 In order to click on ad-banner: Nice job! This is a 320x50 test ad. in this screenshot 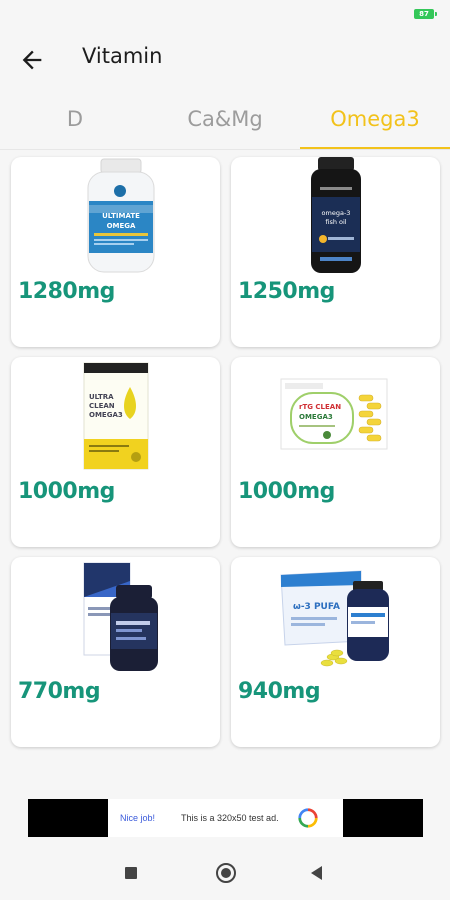, I will do `click(225, 818)`.